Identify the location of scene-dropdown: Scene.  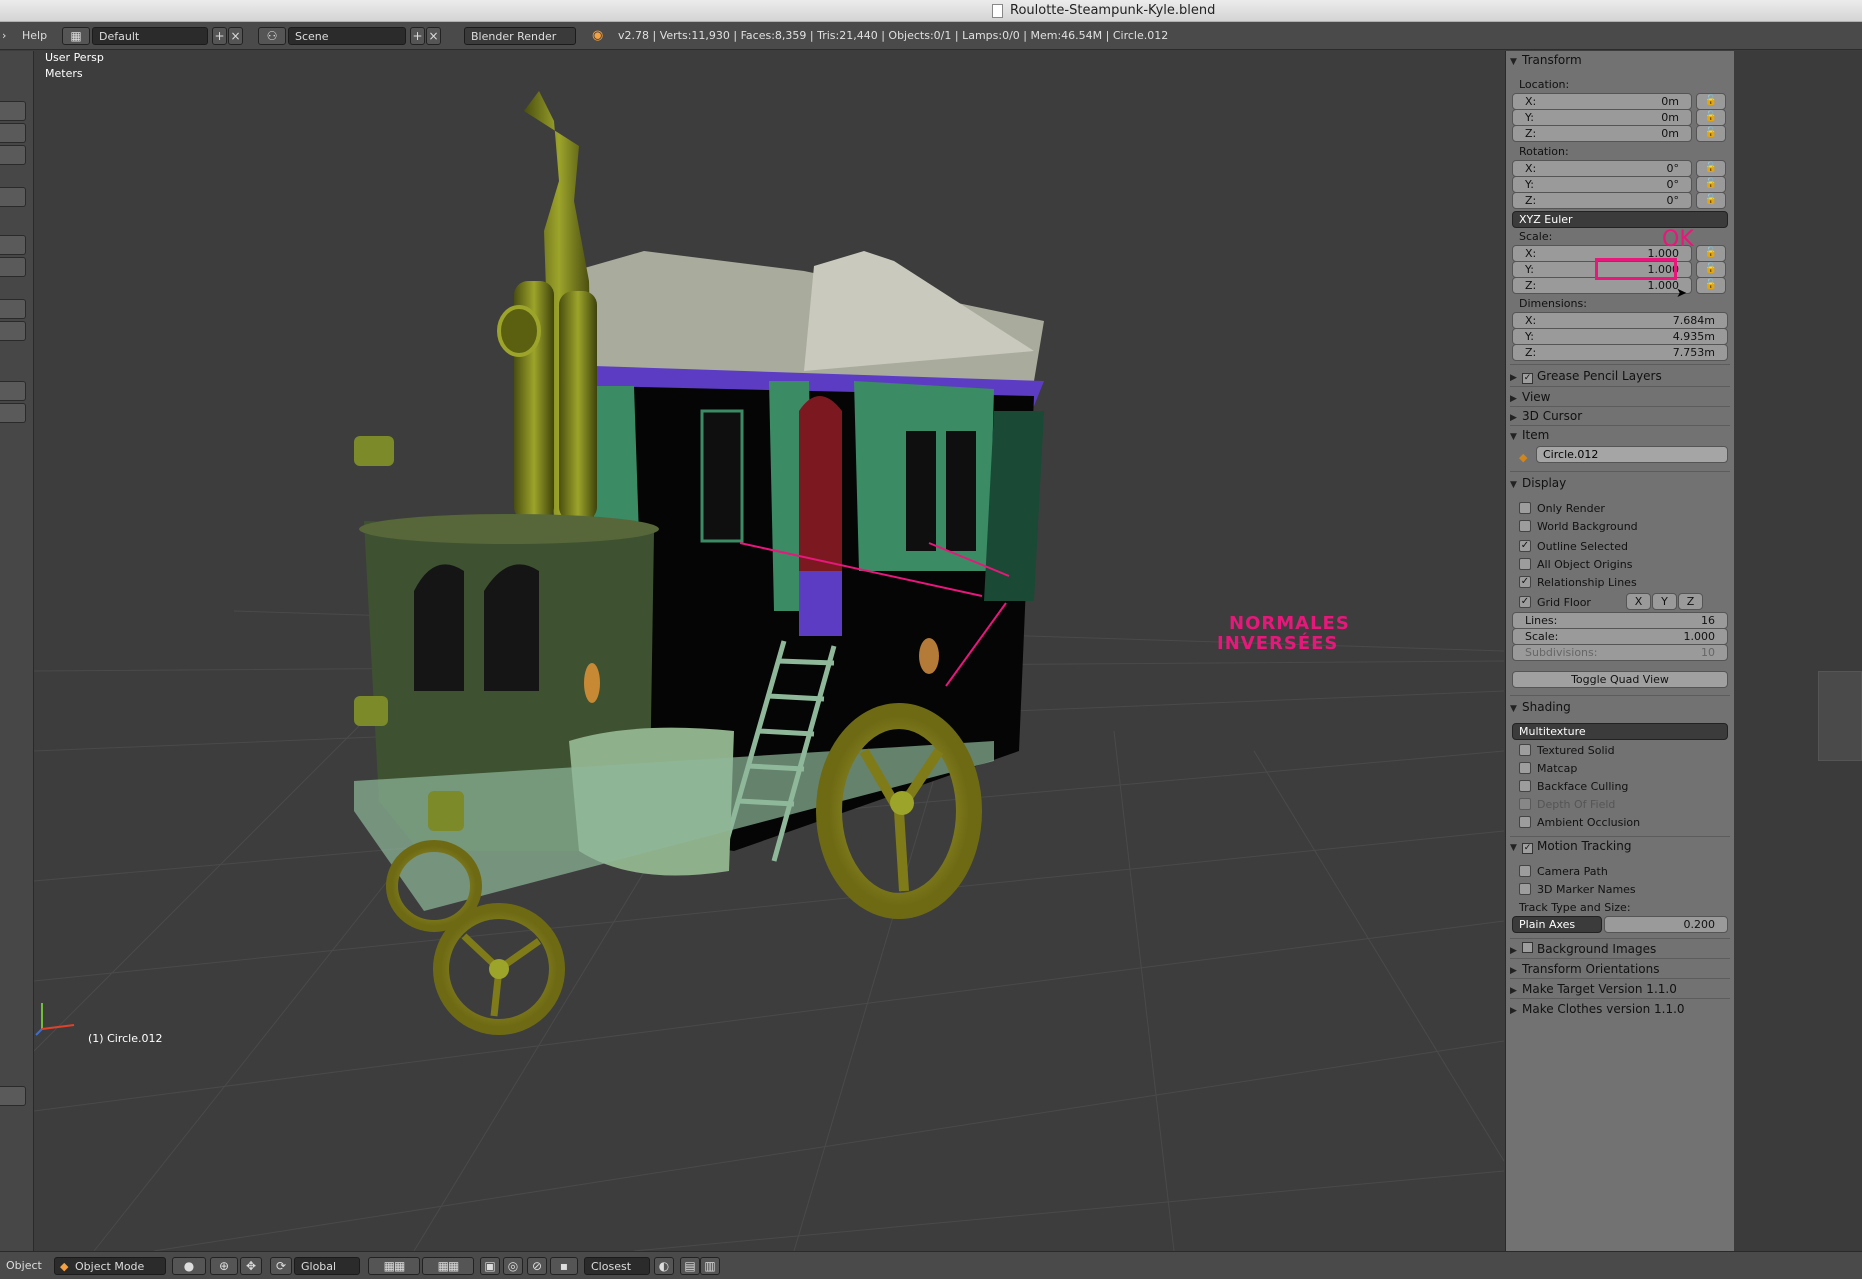
(347, 36).